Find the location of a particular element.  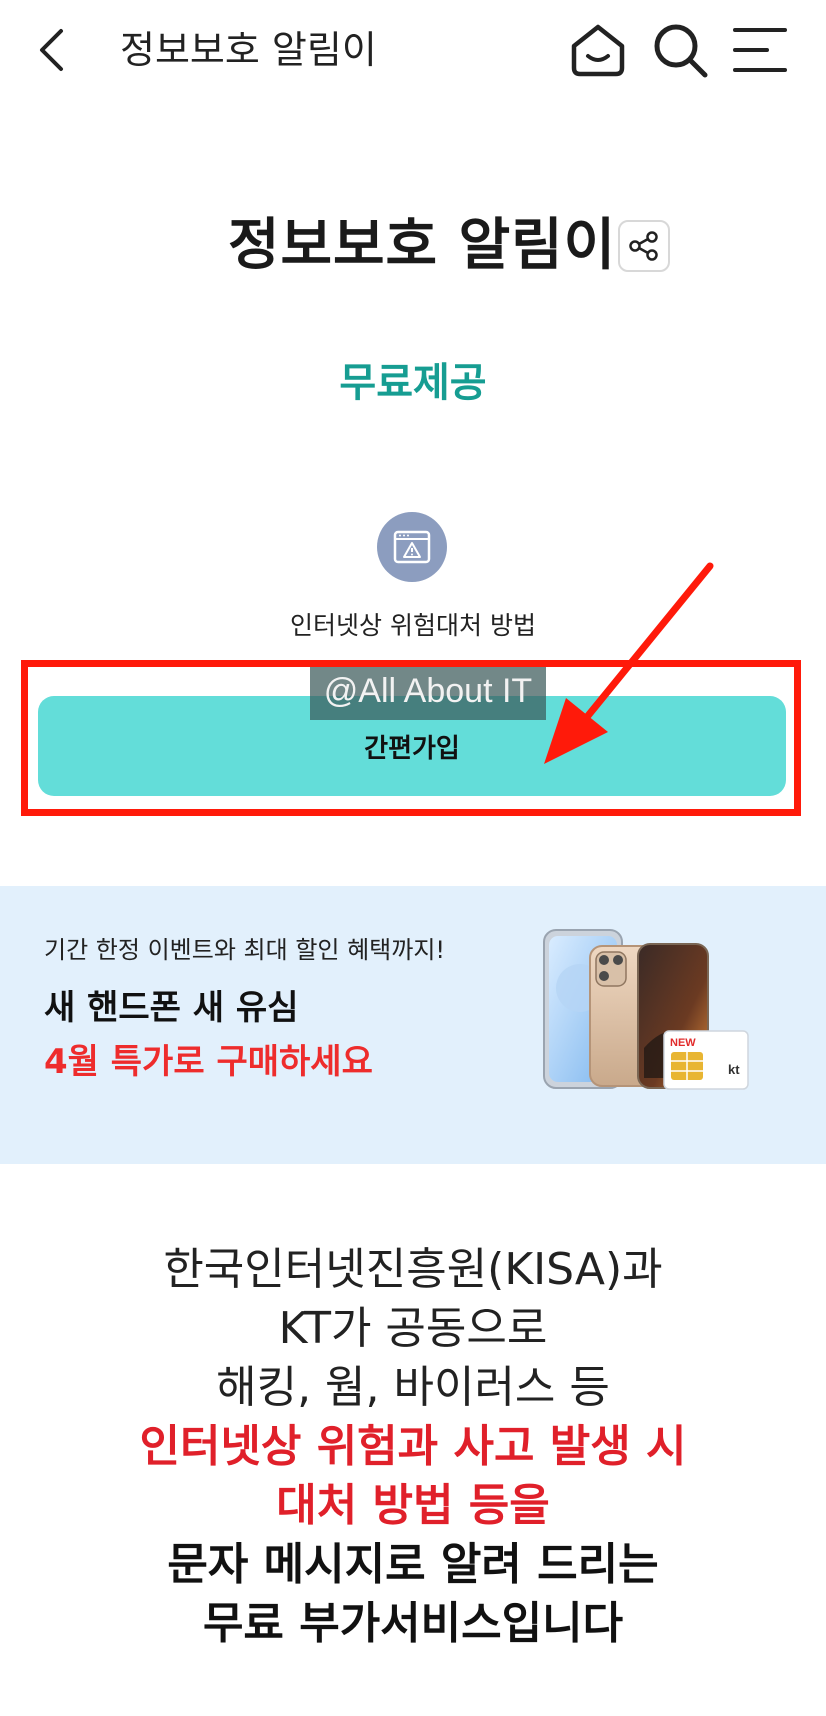

share-icon is located at coordinates (643, 246).